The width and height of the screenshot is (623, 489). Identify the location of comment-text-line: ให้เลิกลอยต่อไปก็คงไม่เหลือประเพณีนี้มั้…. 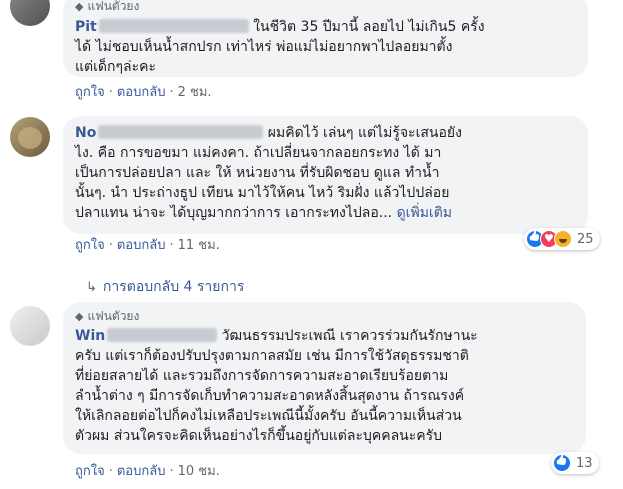
(268, 416).